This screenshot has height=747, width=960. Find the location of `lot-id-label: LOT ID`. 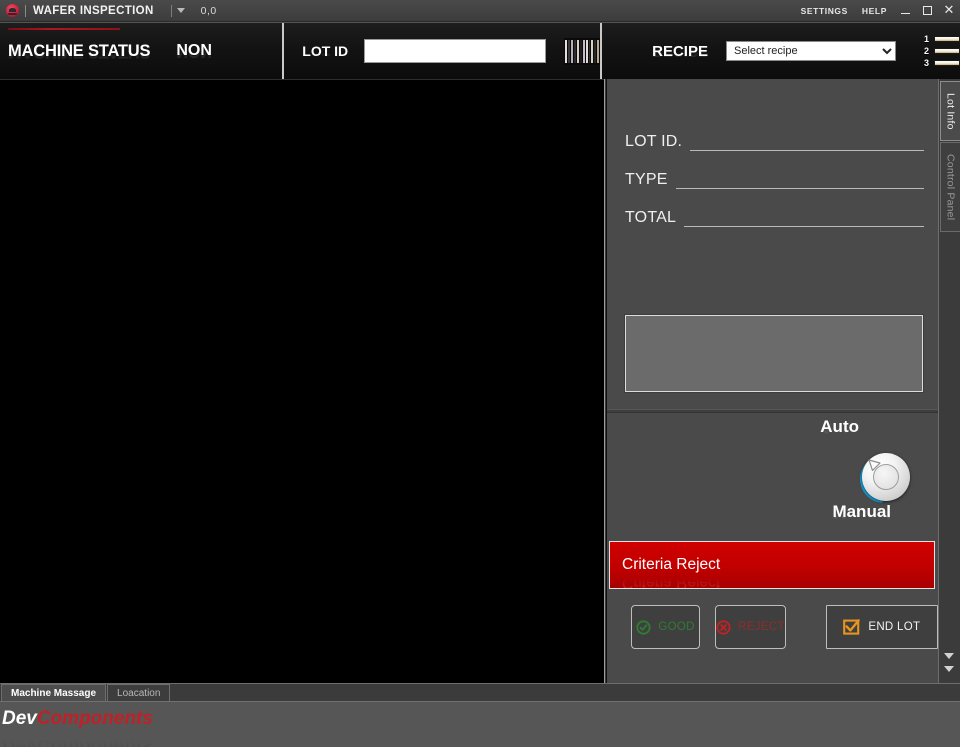

lot-id-label: LOT ID is located at coordinates (325, 51).